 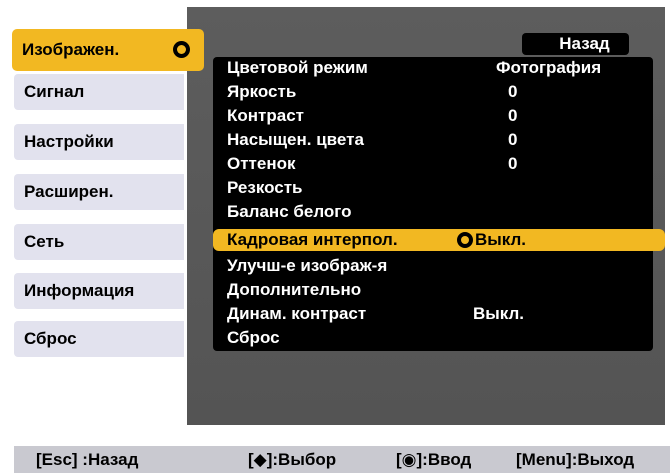 I want to click on menu-row-dynamic-contrast: Динам. контраст Выкл., so click(x=439, y=314).